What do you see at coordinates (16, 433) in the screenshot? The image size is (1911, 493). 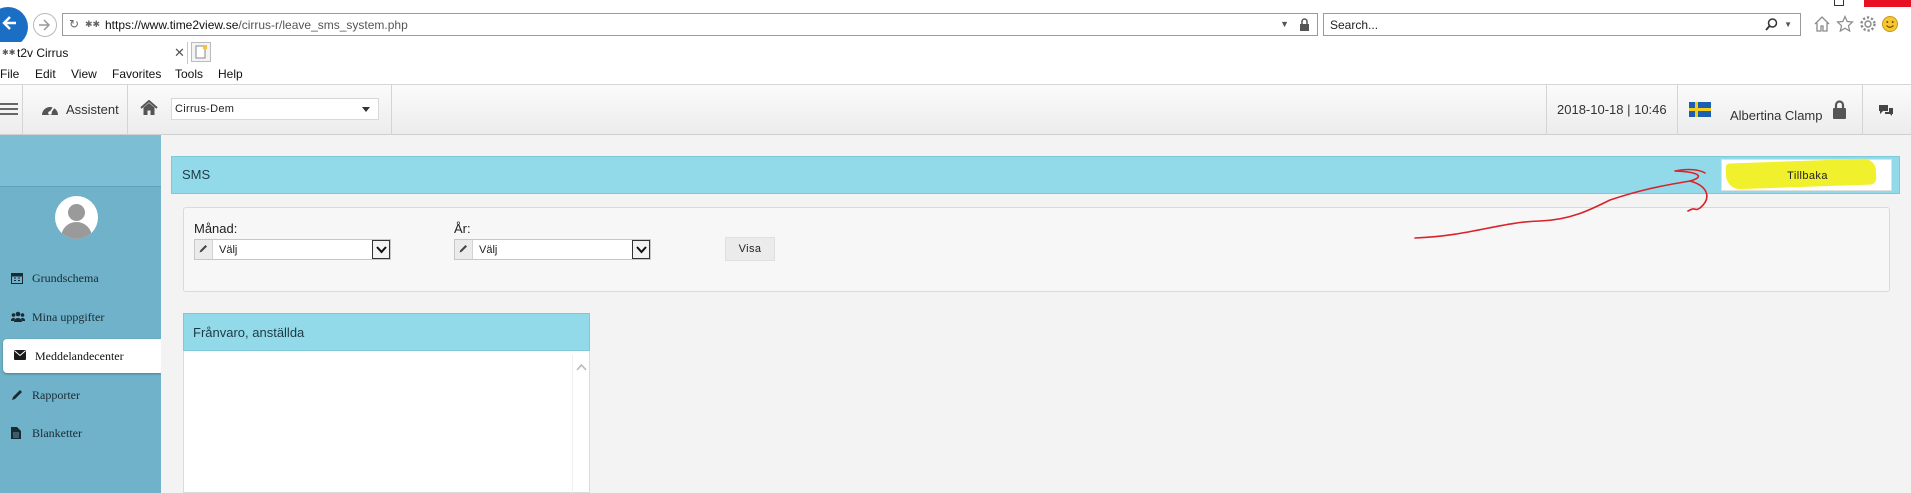 I see `document-icon` at bounding box center [16, 433].